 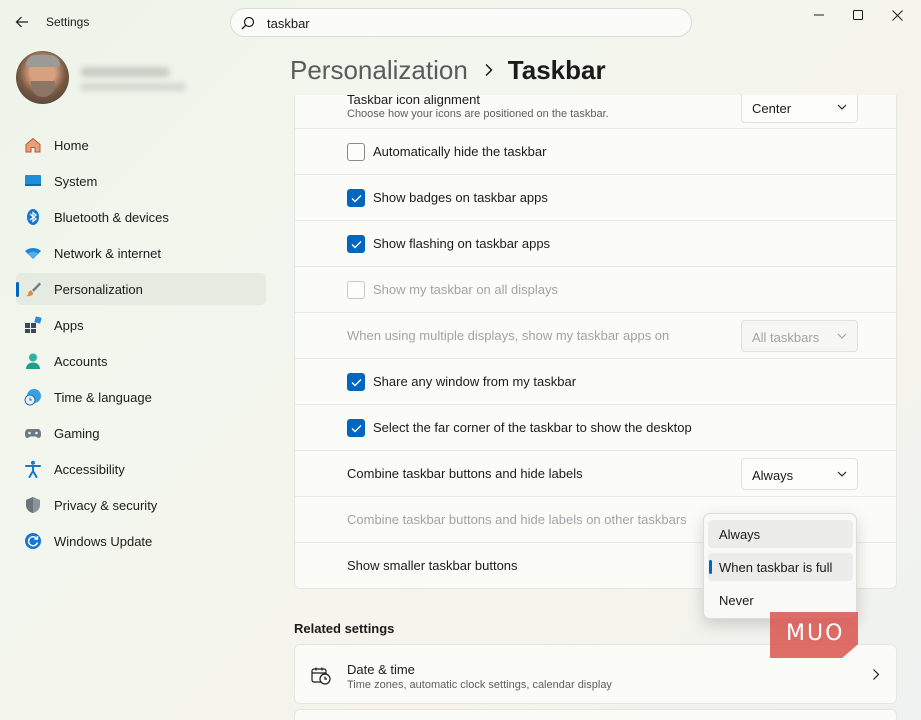 What do you see at coordinates (595, 198) in the screenshot?
I see `setting-row-show-badges: Show badges on taskbar apps` at bounding box center [595, 198].